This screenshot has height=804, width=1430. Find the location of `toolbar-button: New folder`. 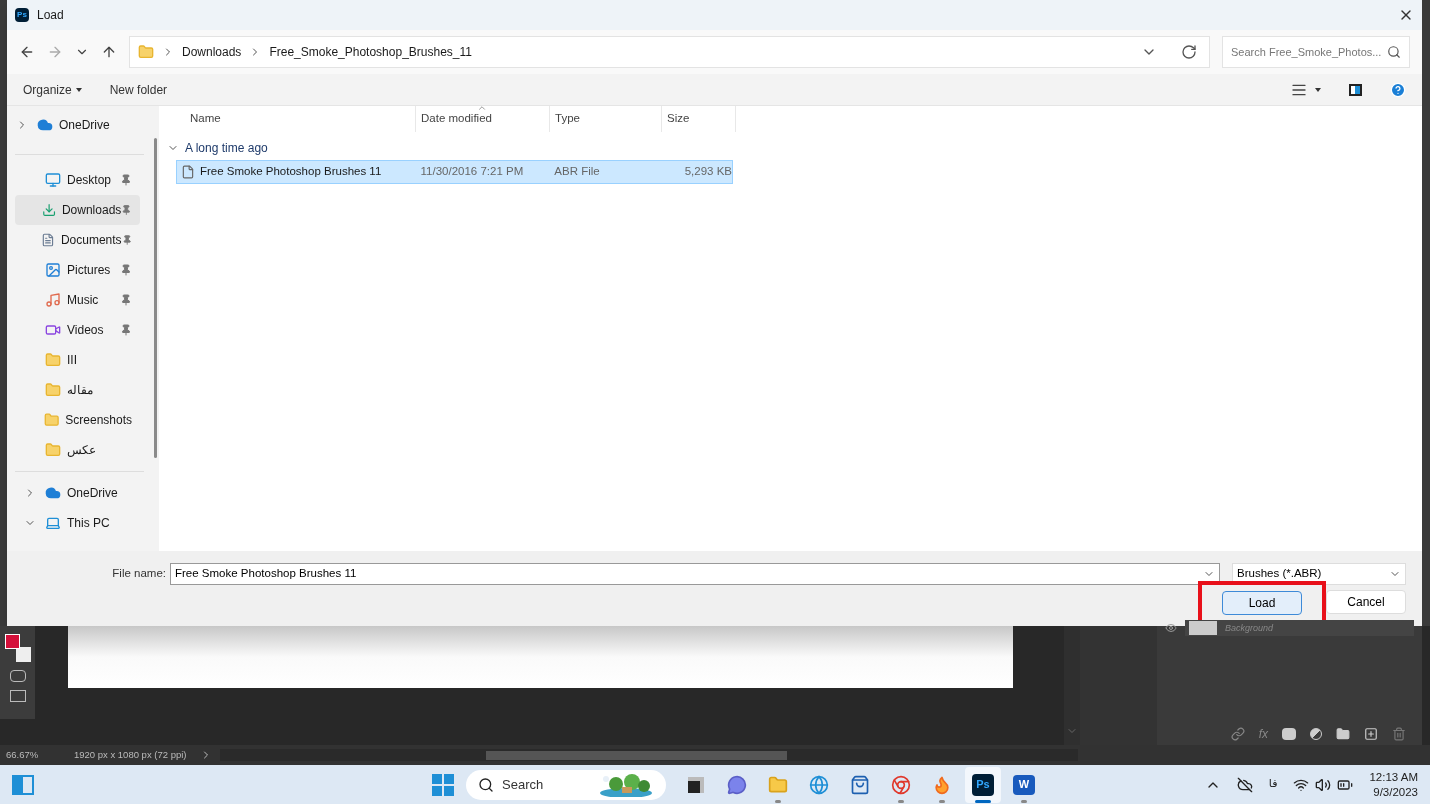

toolbar-button: New folder is located at coordinates (138, 89).